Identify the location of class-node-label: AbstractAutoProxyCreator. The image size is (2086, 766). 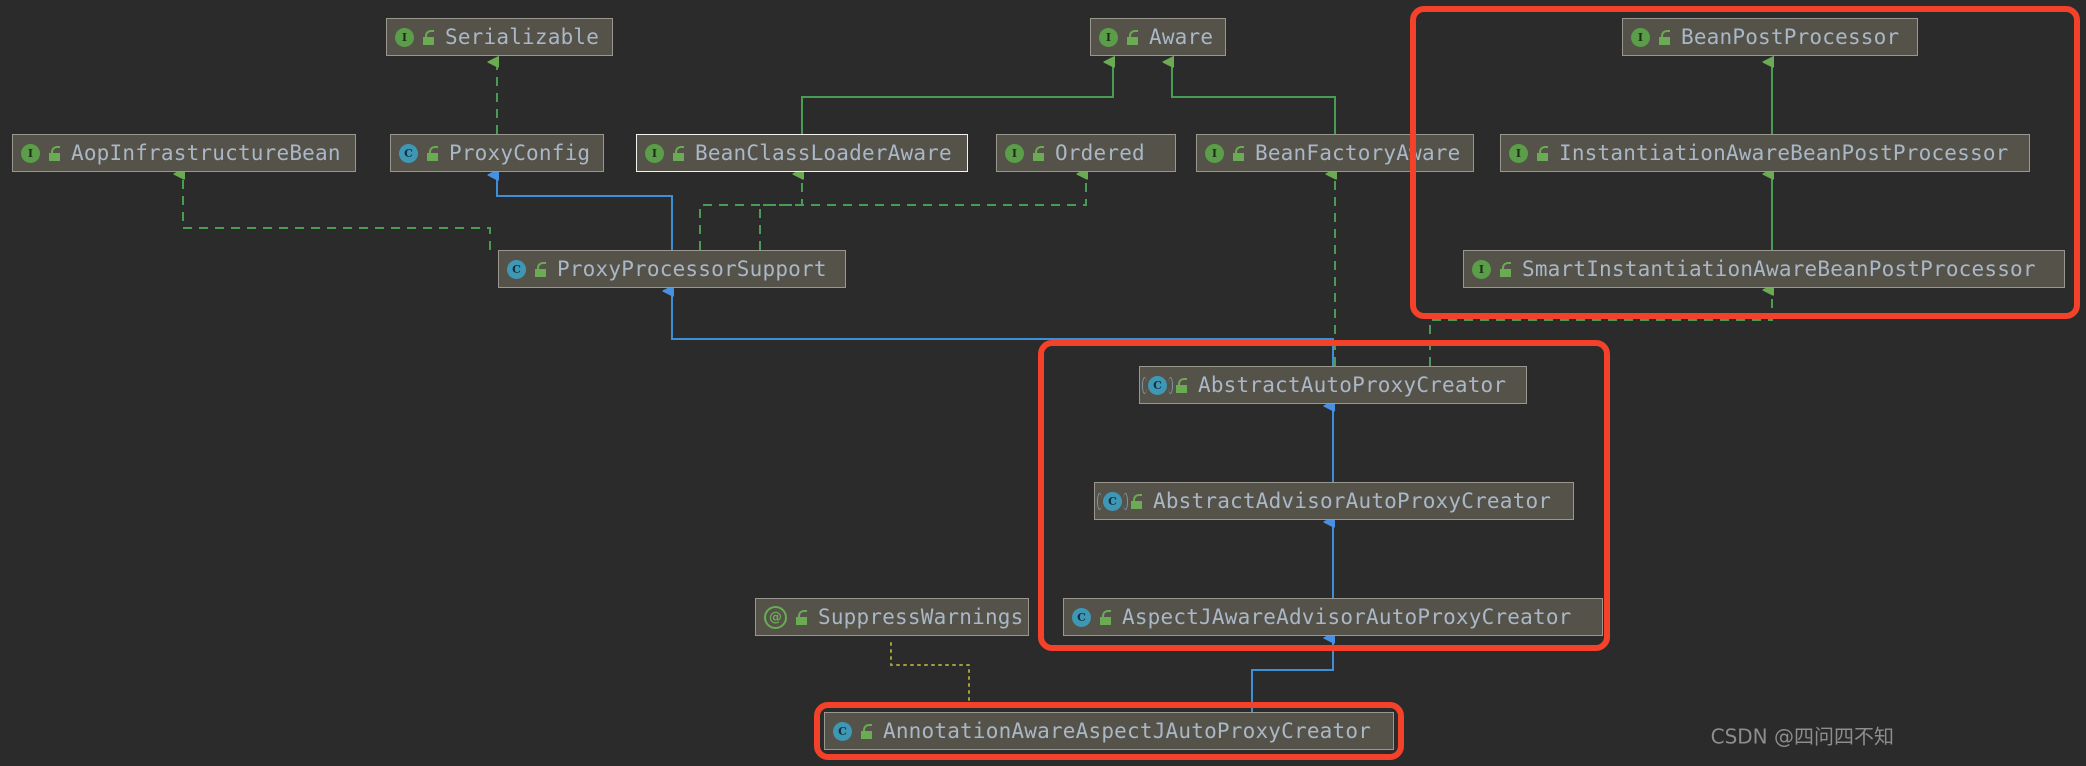
(1352, 384).